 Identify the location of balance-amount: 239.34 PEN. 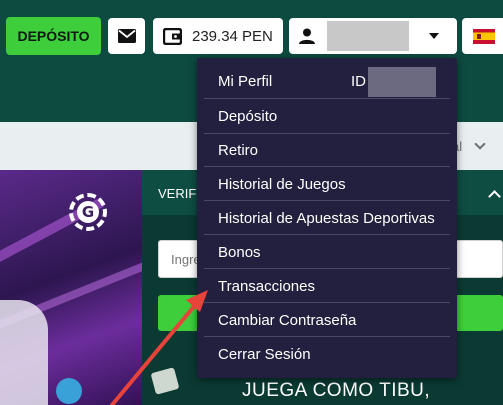
(232, 36).